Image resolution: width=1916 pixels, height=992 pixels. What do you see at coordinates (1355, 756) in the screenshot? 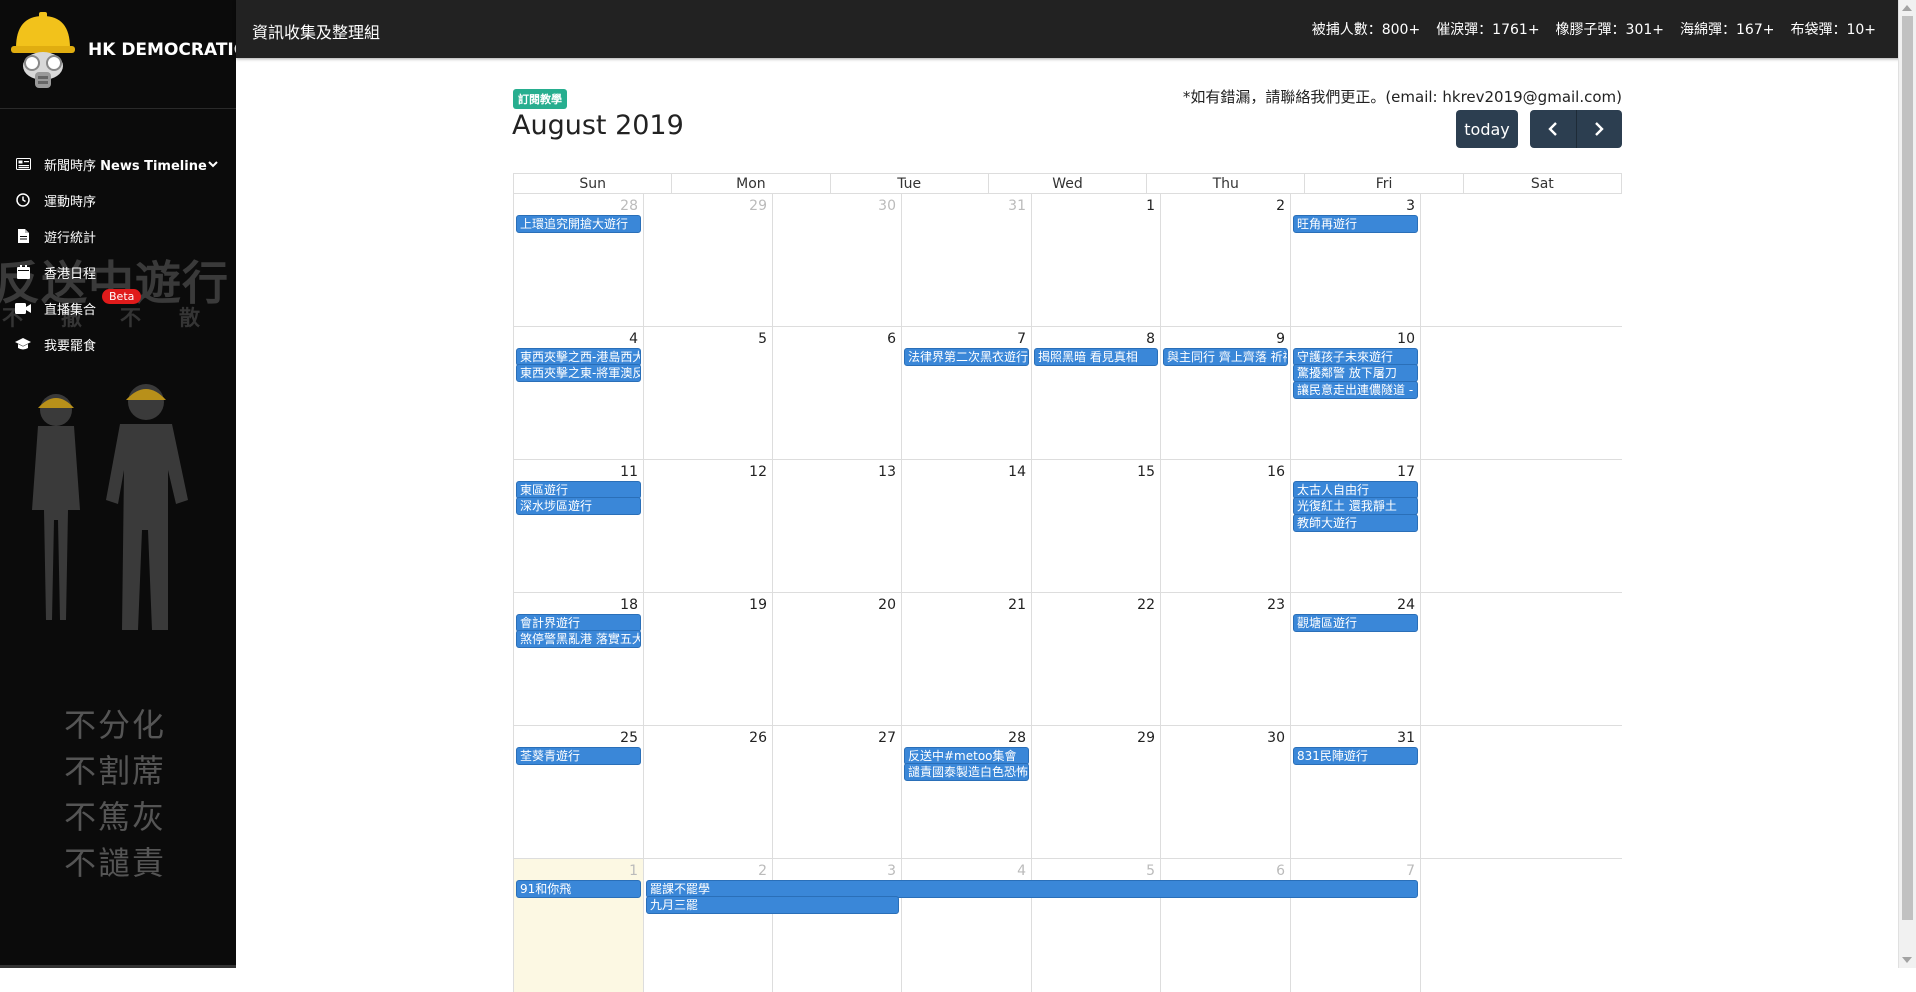
I see `calendar-event: 831民陣遊行` at bounding box center [1355, 756].